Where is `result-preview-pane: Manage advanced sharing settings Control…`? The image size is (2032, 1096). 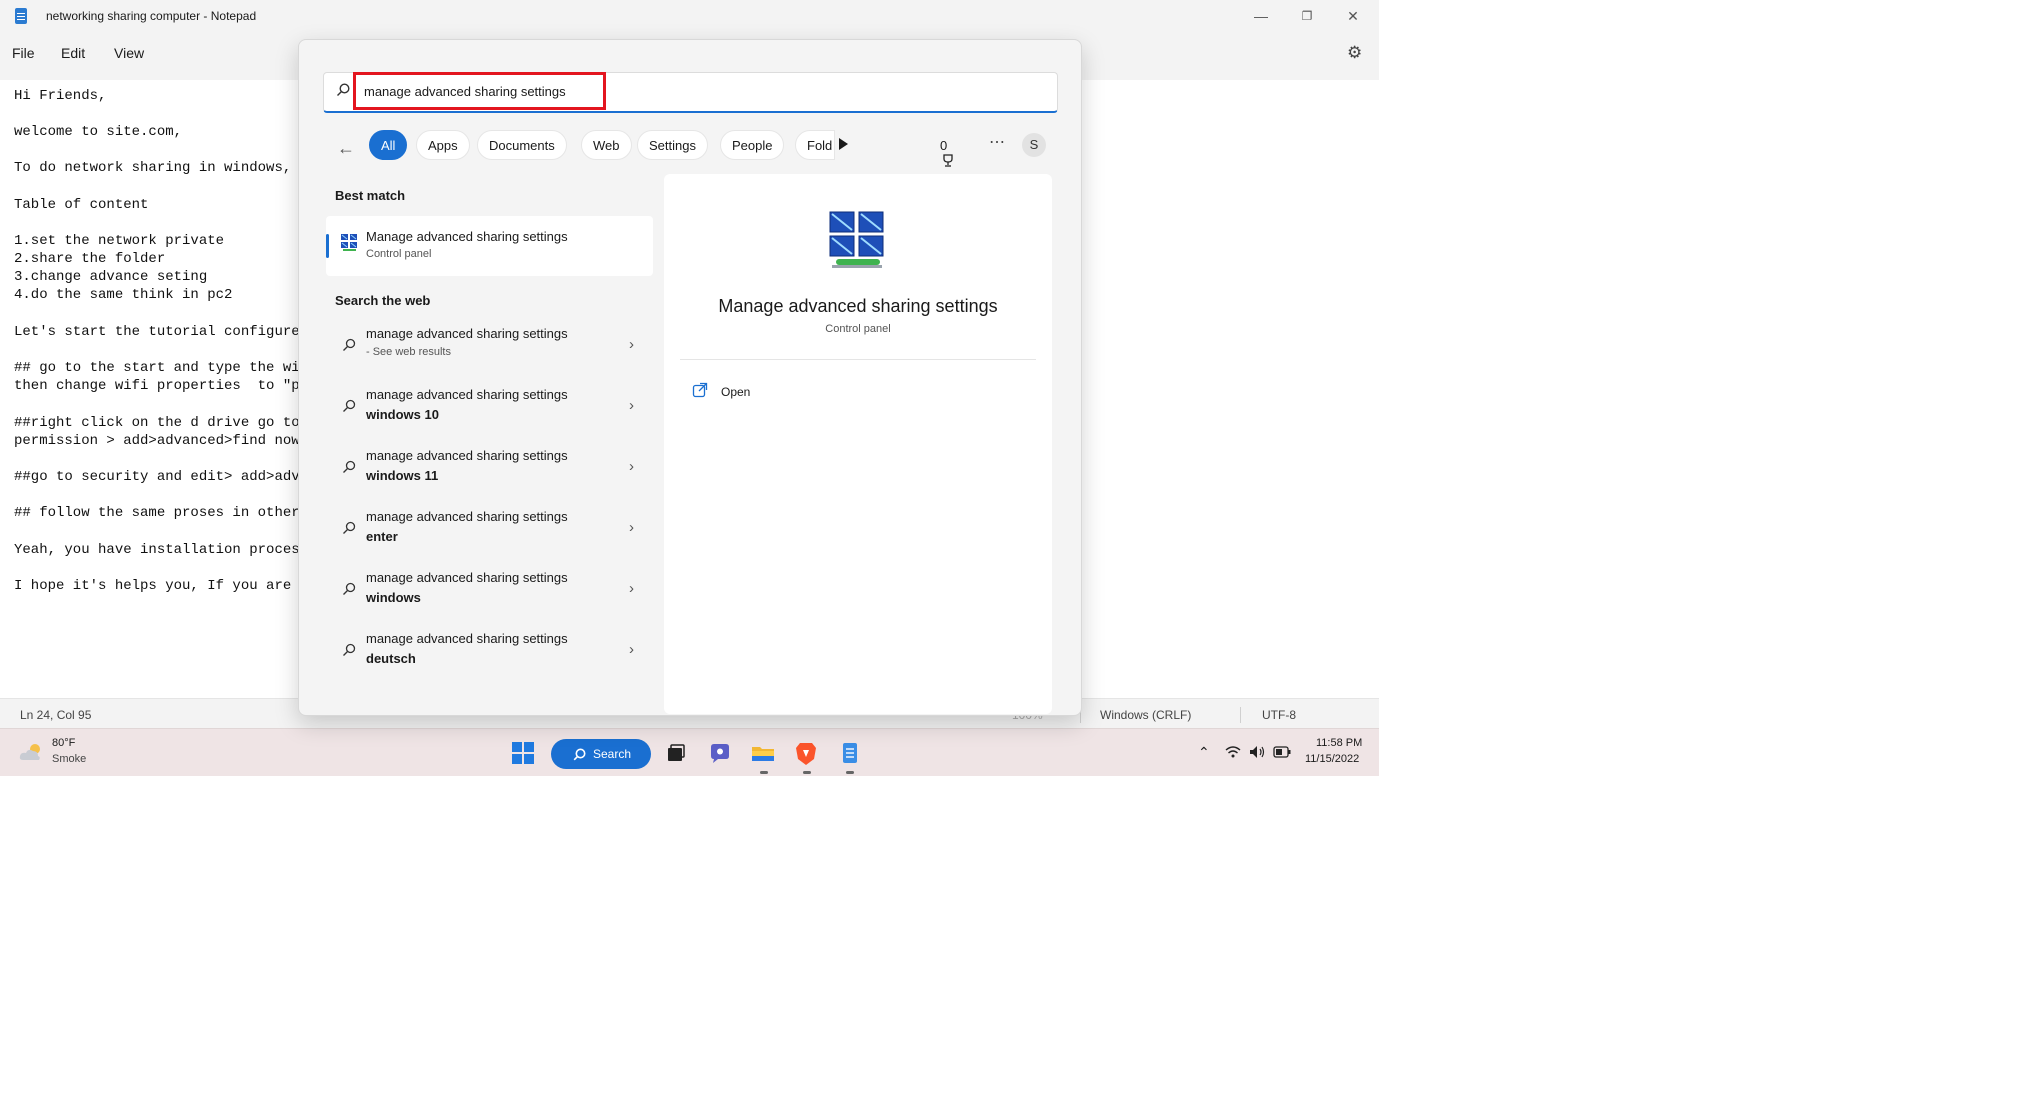 result-preview-pane: Manage advanced sharing settings Control… is located at coordinates (858, 444).